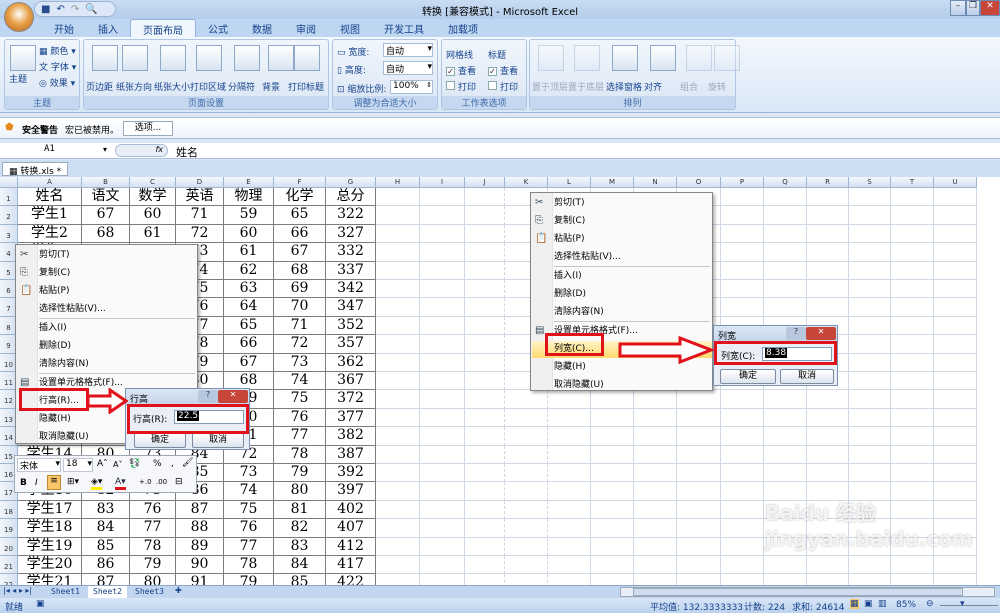 This screenshot has width=1000, height=613. Describe the element at coordinates (503, 70) in the screenshot. I see `headings-view-checkbox: ✓ 查看` at that location.